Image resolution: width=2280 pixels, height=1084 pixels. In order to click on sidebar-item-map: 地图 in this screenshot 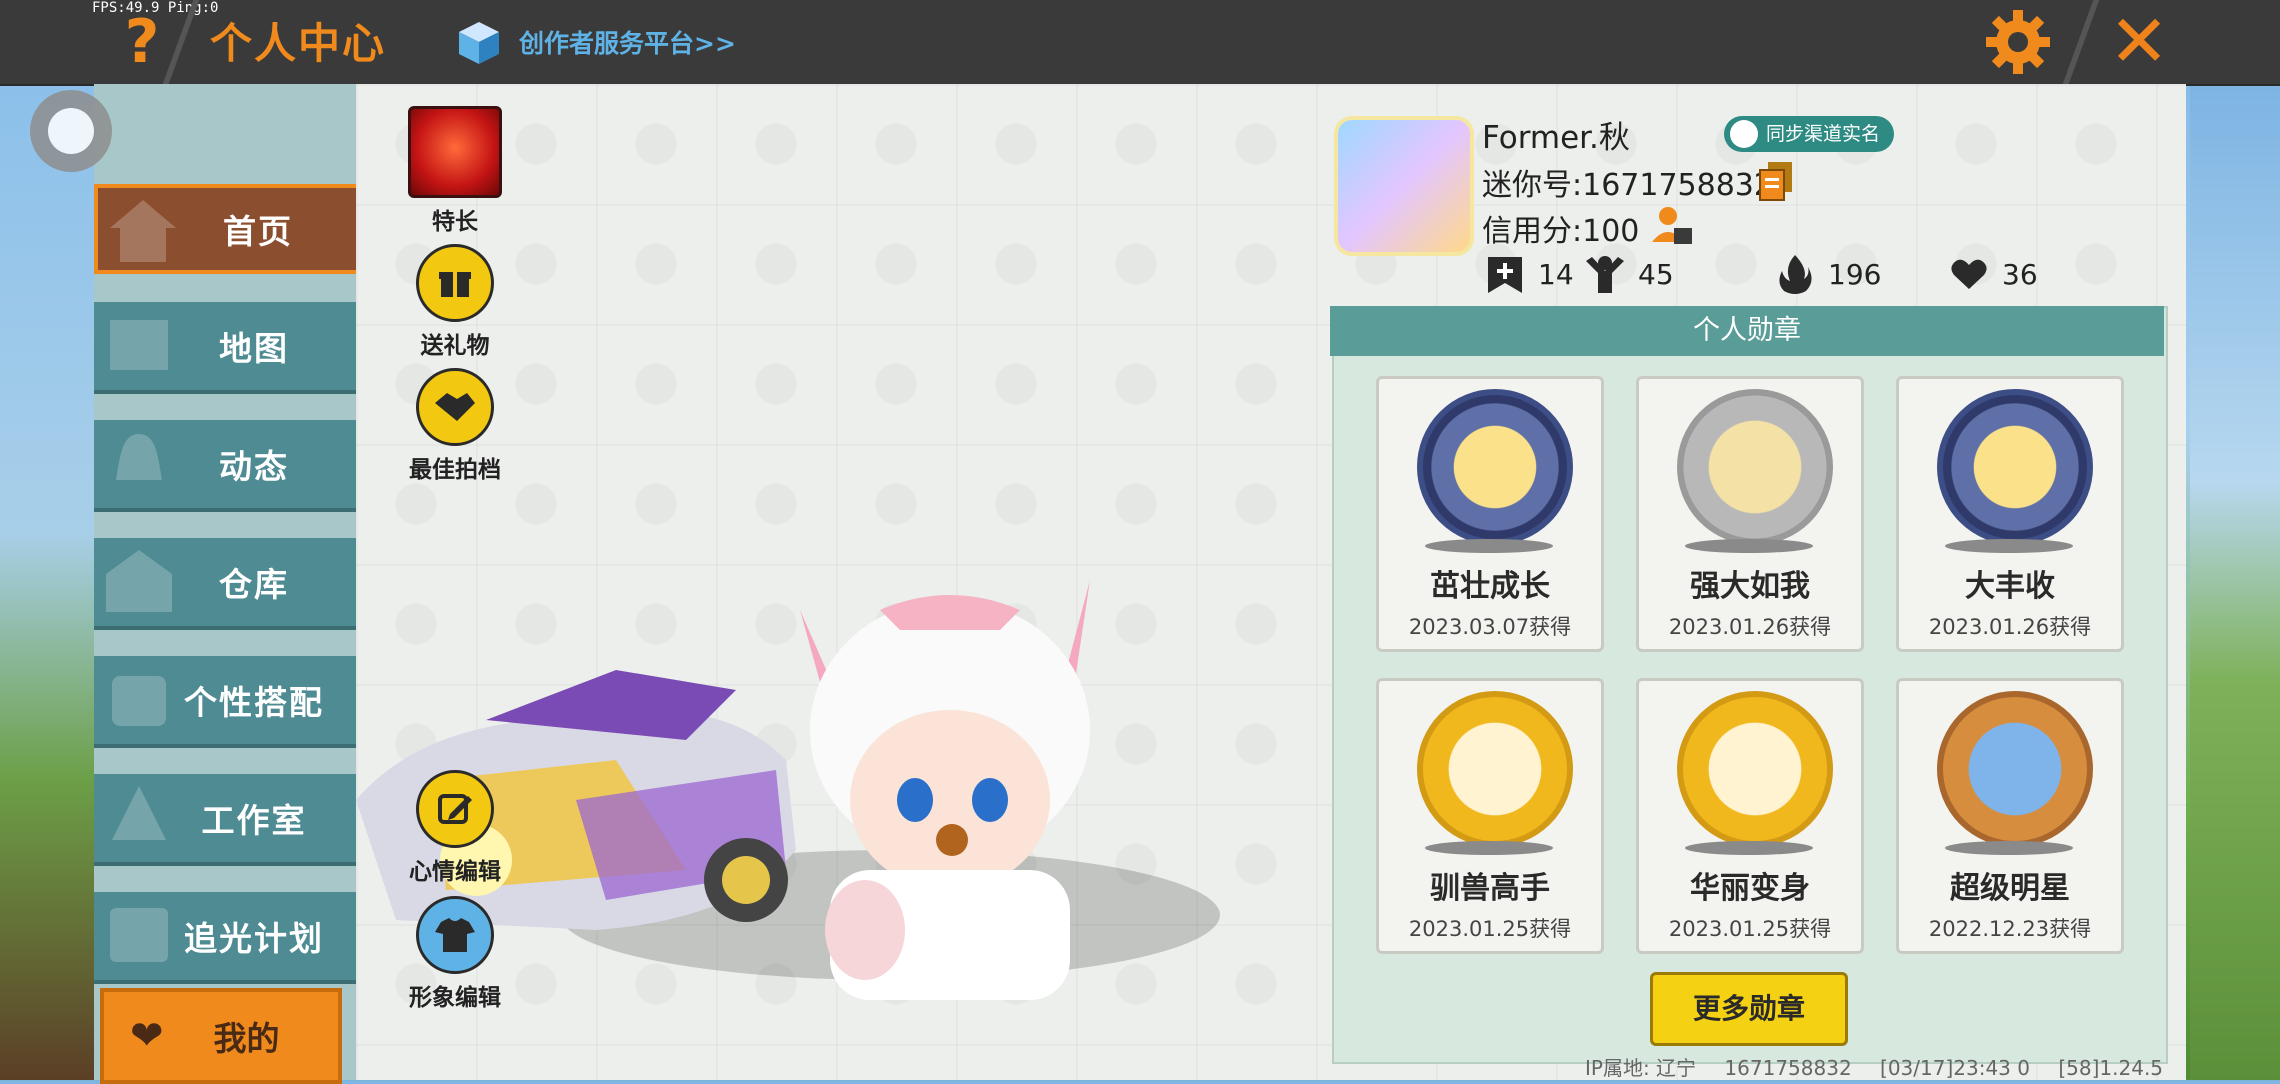, I will do `click(225, 348)`.